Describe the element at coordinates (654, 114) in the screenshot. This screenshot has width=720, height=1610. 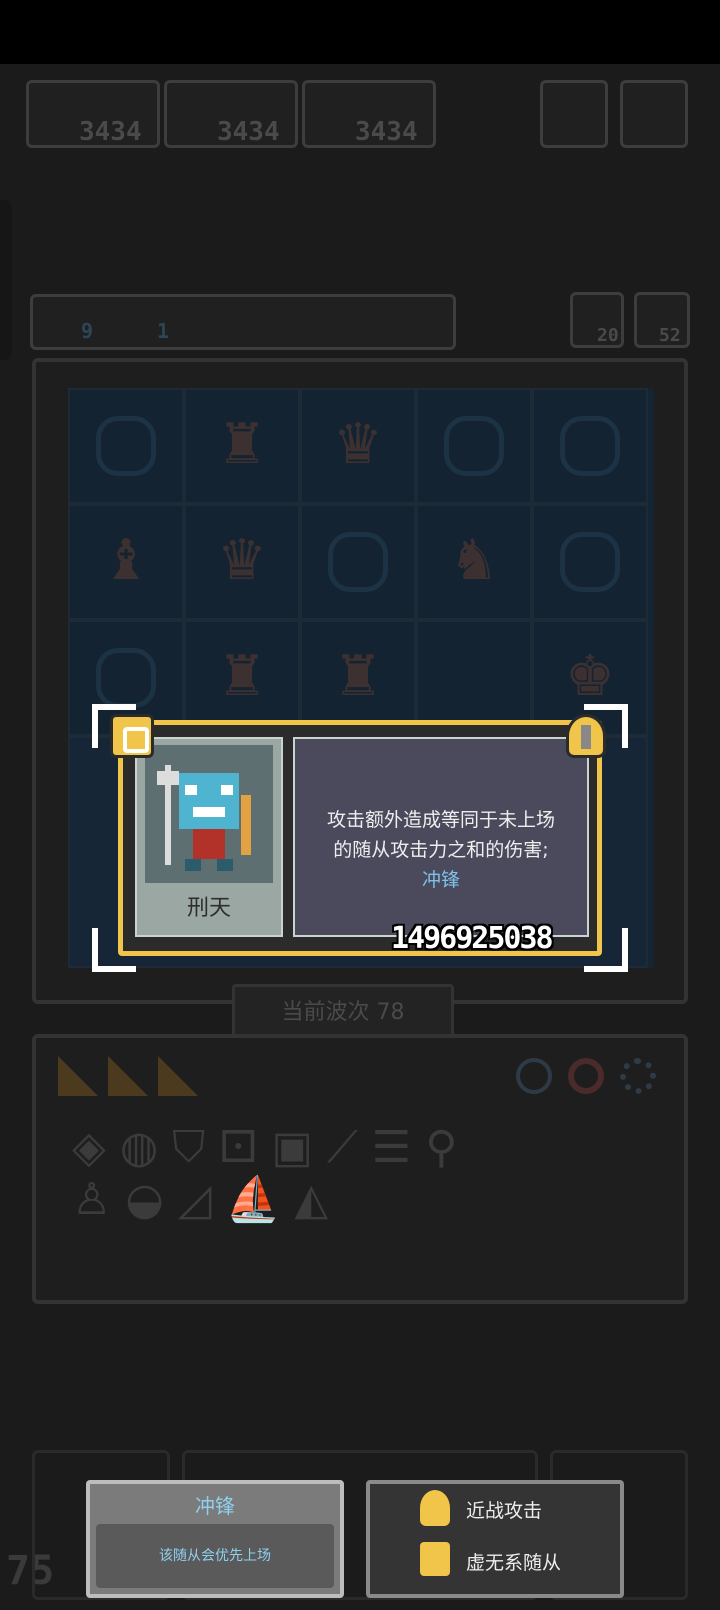
I see `settings-button` at that location.